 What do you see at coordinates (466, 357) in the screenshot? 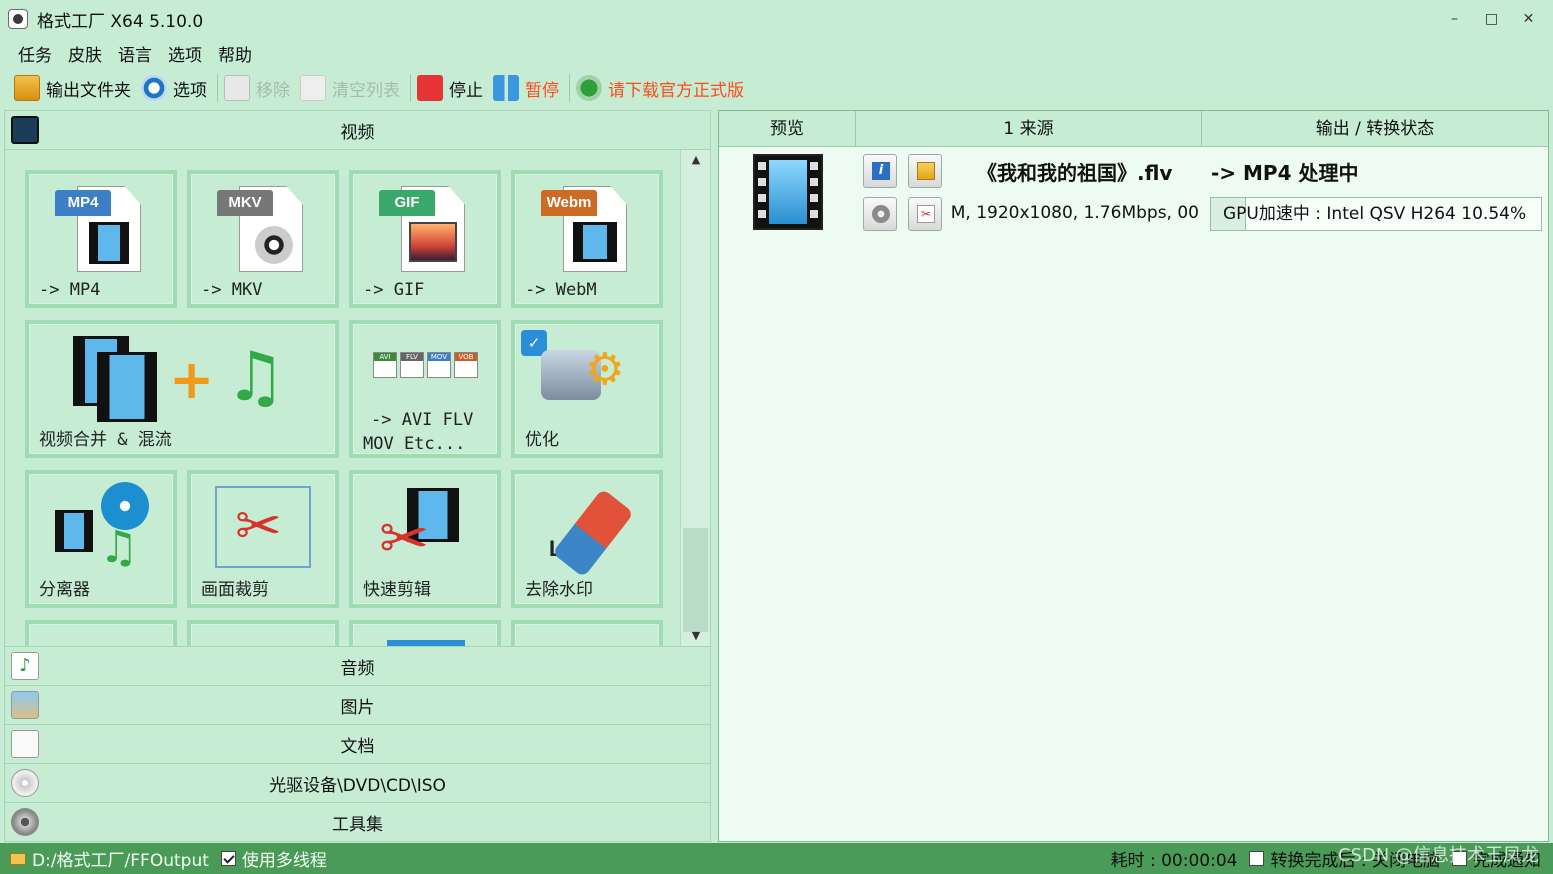
I see `vob-mini-badge: VOB` at bounding box center [466, 357].